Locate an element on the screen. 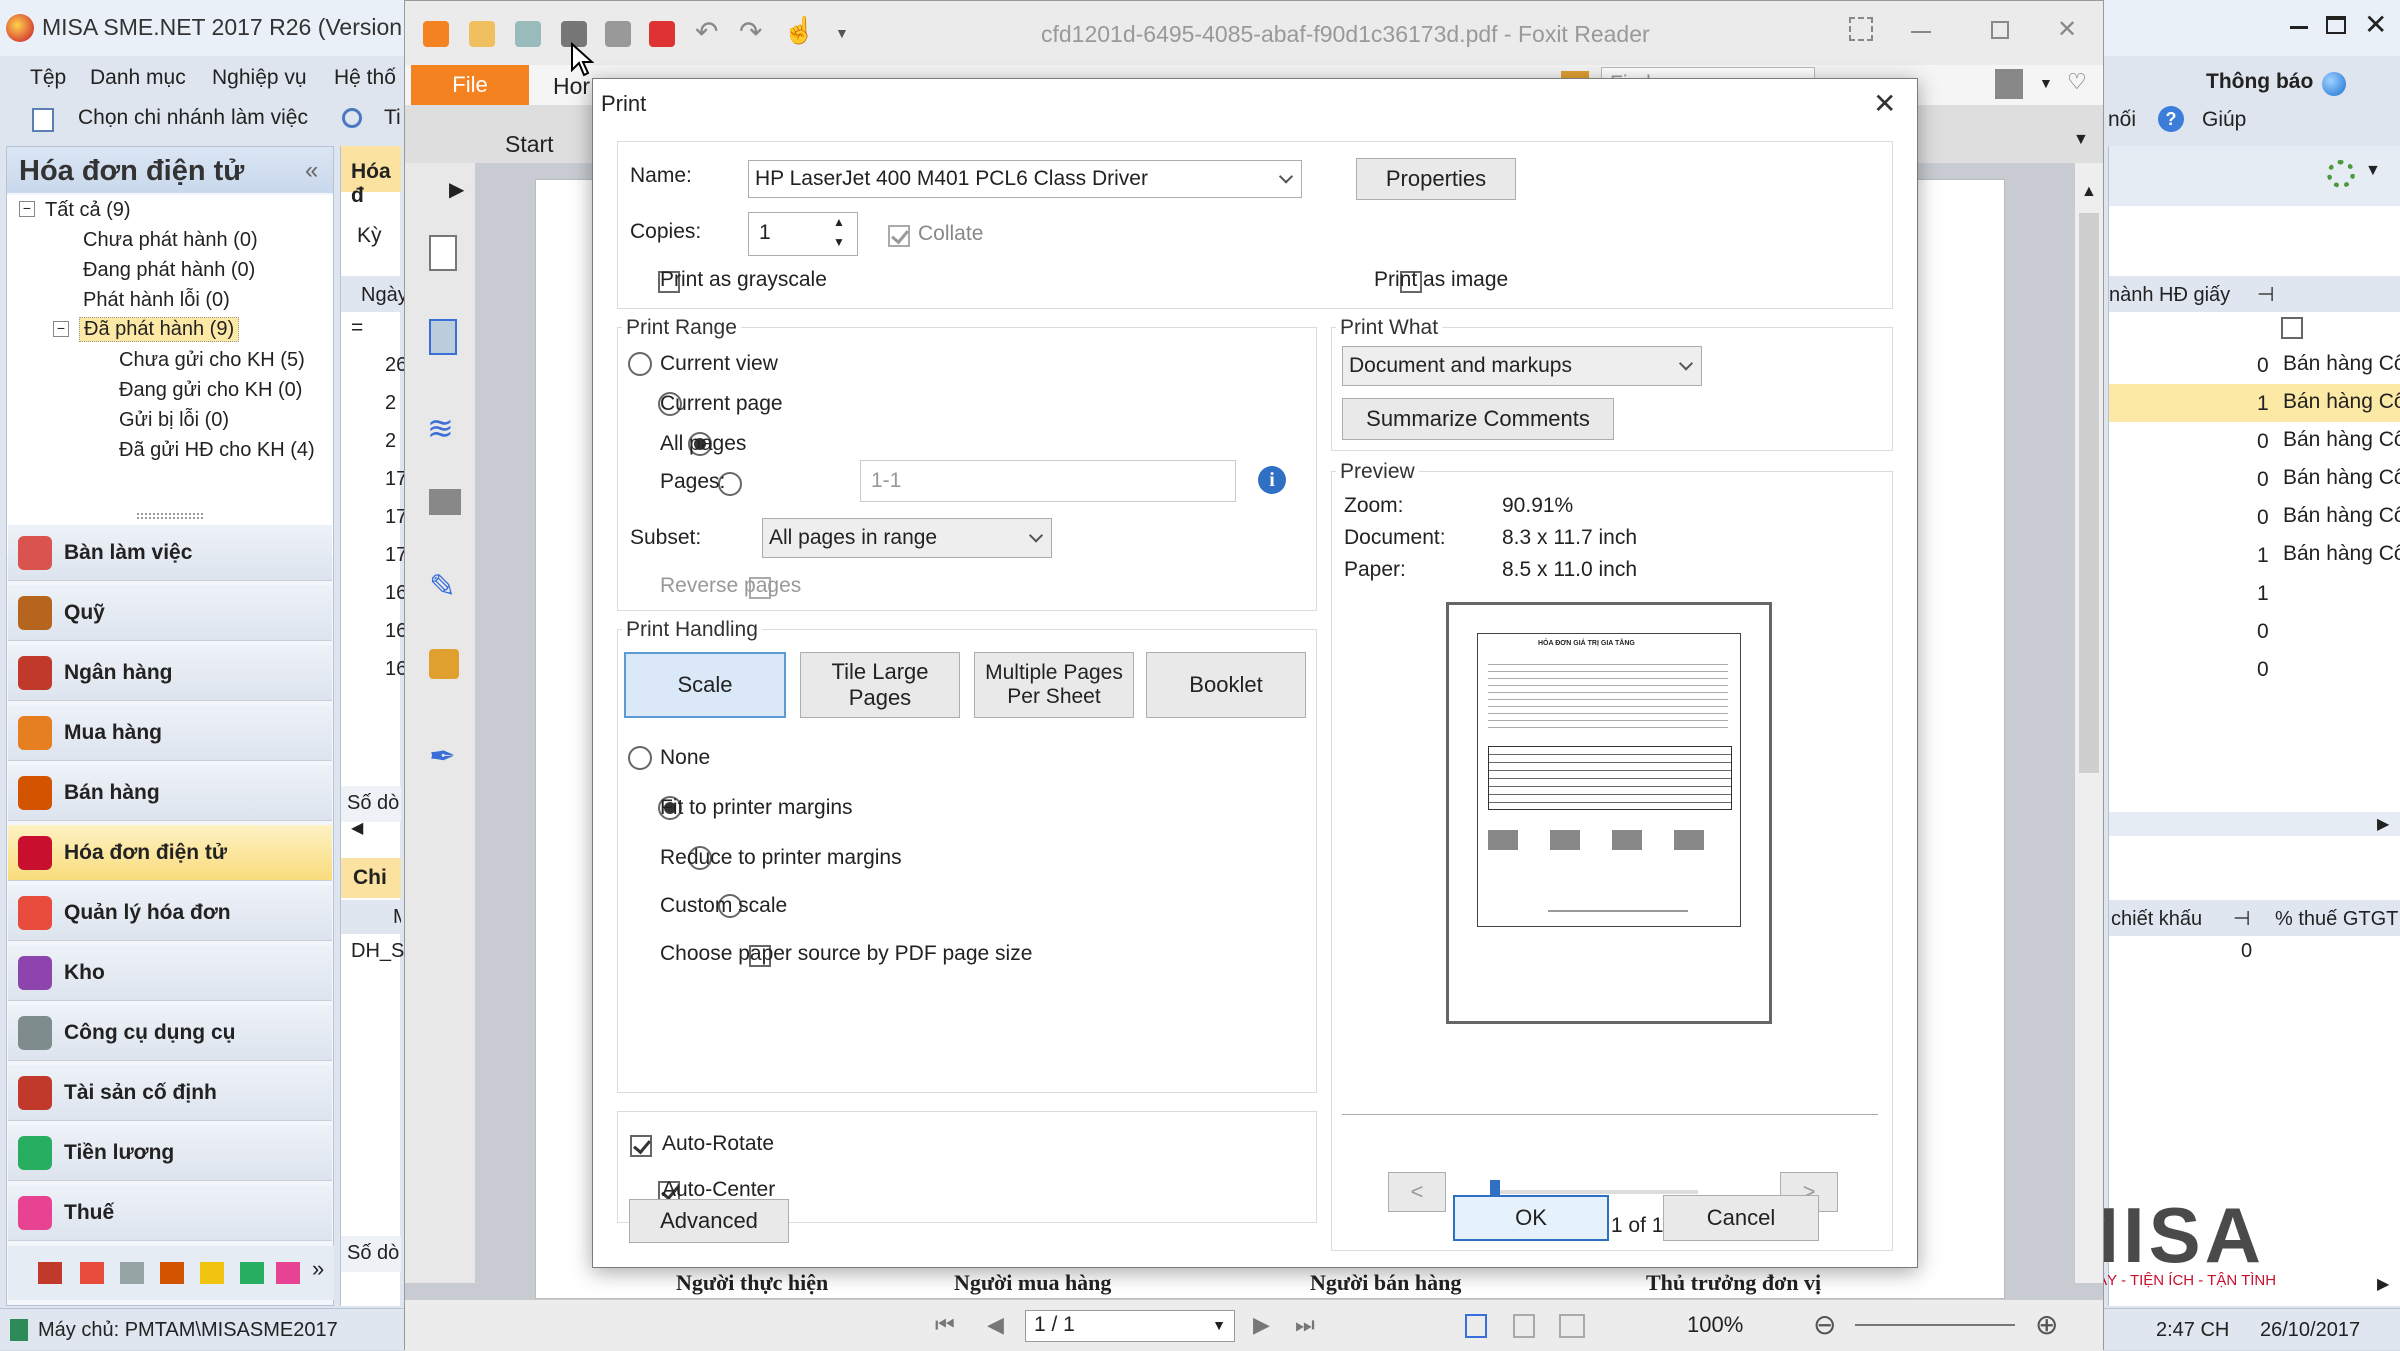 The height and width of the screenshot is (1351, 2400). pages-icon is located at coordinates (443, 337).